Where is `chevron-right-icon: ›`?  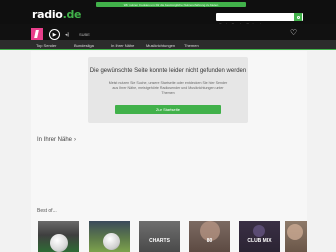
chevron-right-icon: › is located at coordinates (75, 140).